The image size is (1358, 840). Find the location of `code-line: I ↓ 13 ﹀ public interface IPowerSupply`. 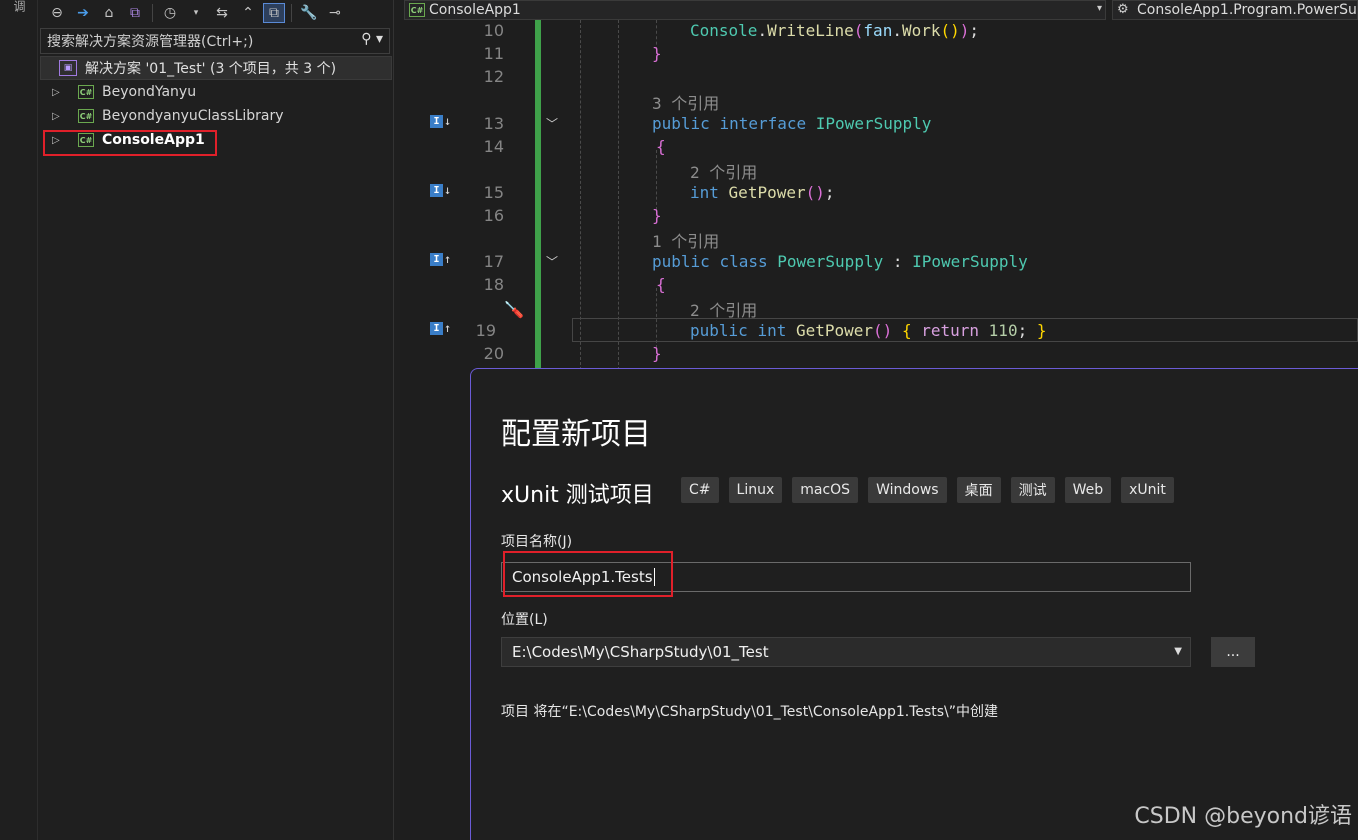

code-line: I ↓ 13 ﹀ public interface IPowerSupply is located at coordinates (879, 124).